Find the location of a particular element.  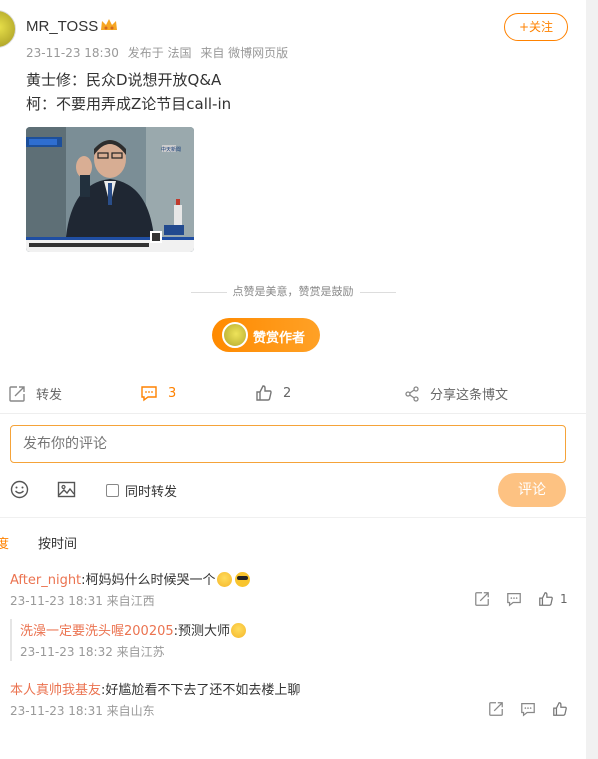

comment-item: 本人真帅我基友:好尴尬看不下去了还不如去楼上聊 is located at coordinates (155, 688).